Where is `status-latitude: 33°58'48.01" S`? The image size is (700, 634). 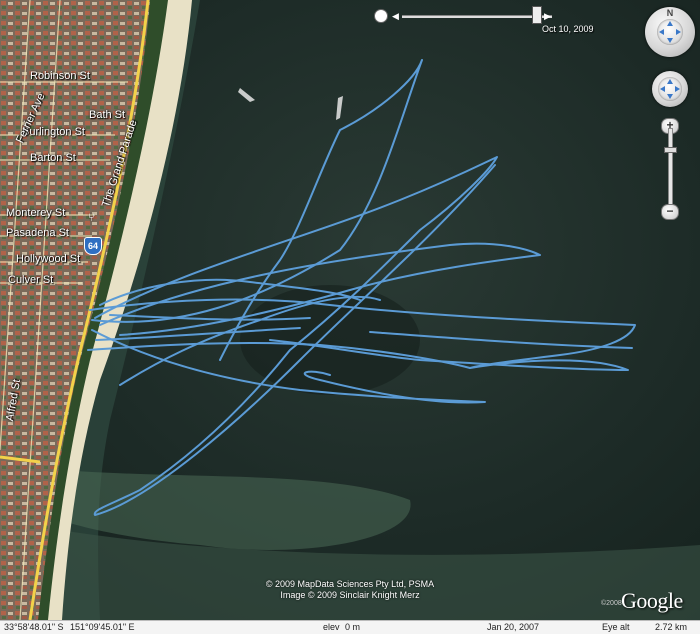 status-latitude: 33°58'48.01" S is located at coordinates (34, 627).